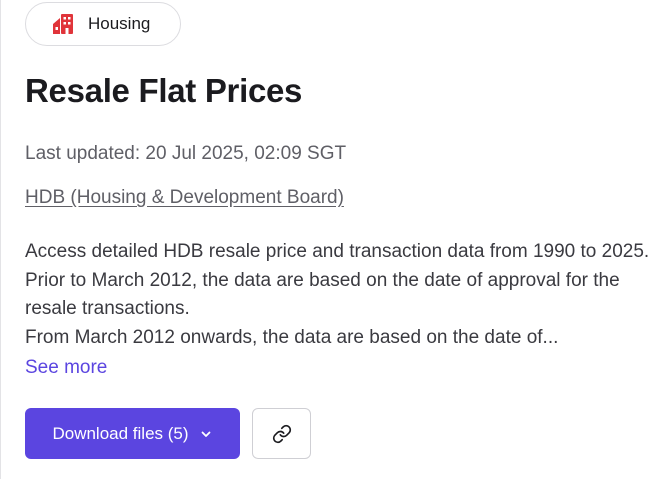 This screenshot has height=479, width=661. I want to click on download-files-button: Download files (5), so click(132, 433).